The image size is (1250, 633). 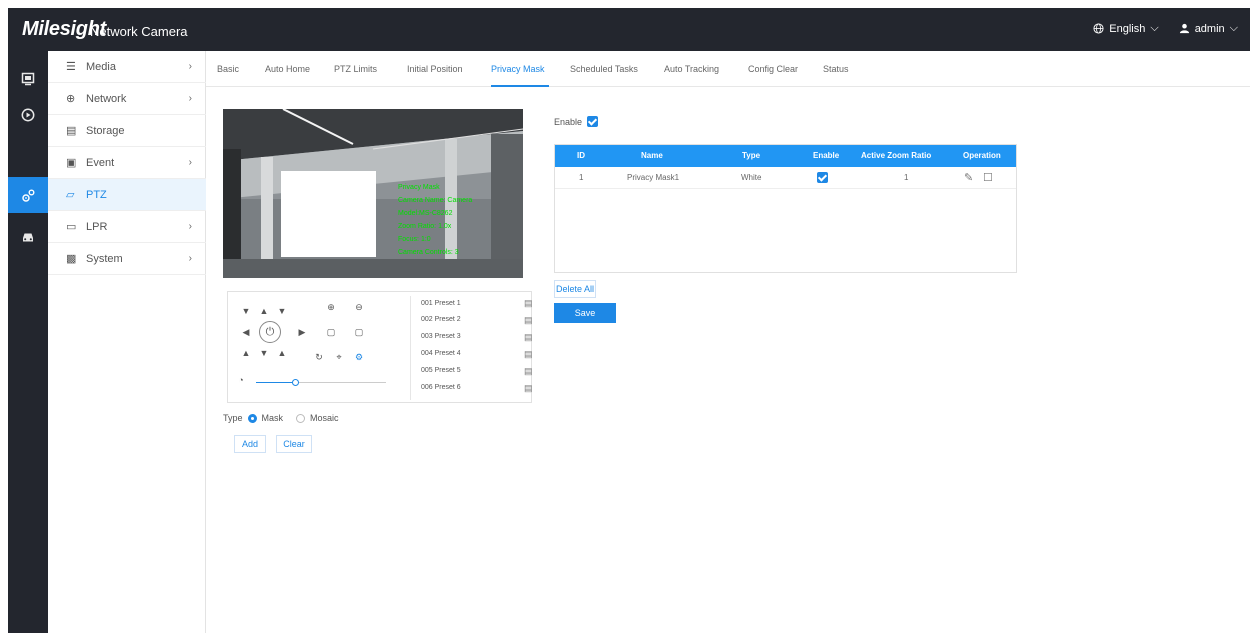 I want to click on sidebar-item-lpr: ▭ LPR ›, so click(x=127, y=227).